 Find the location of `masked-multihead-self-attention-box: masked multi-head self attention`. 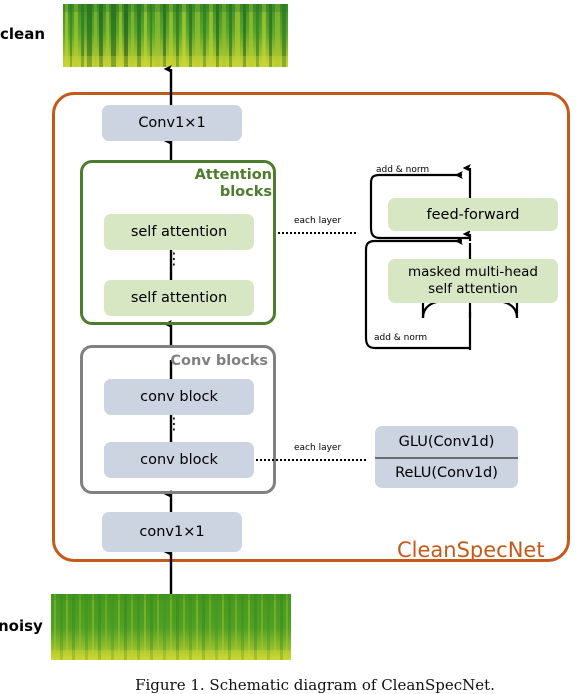

masked-multihead-self-attention-box: masked multi-head self attention is located at coordinates (473, 281).